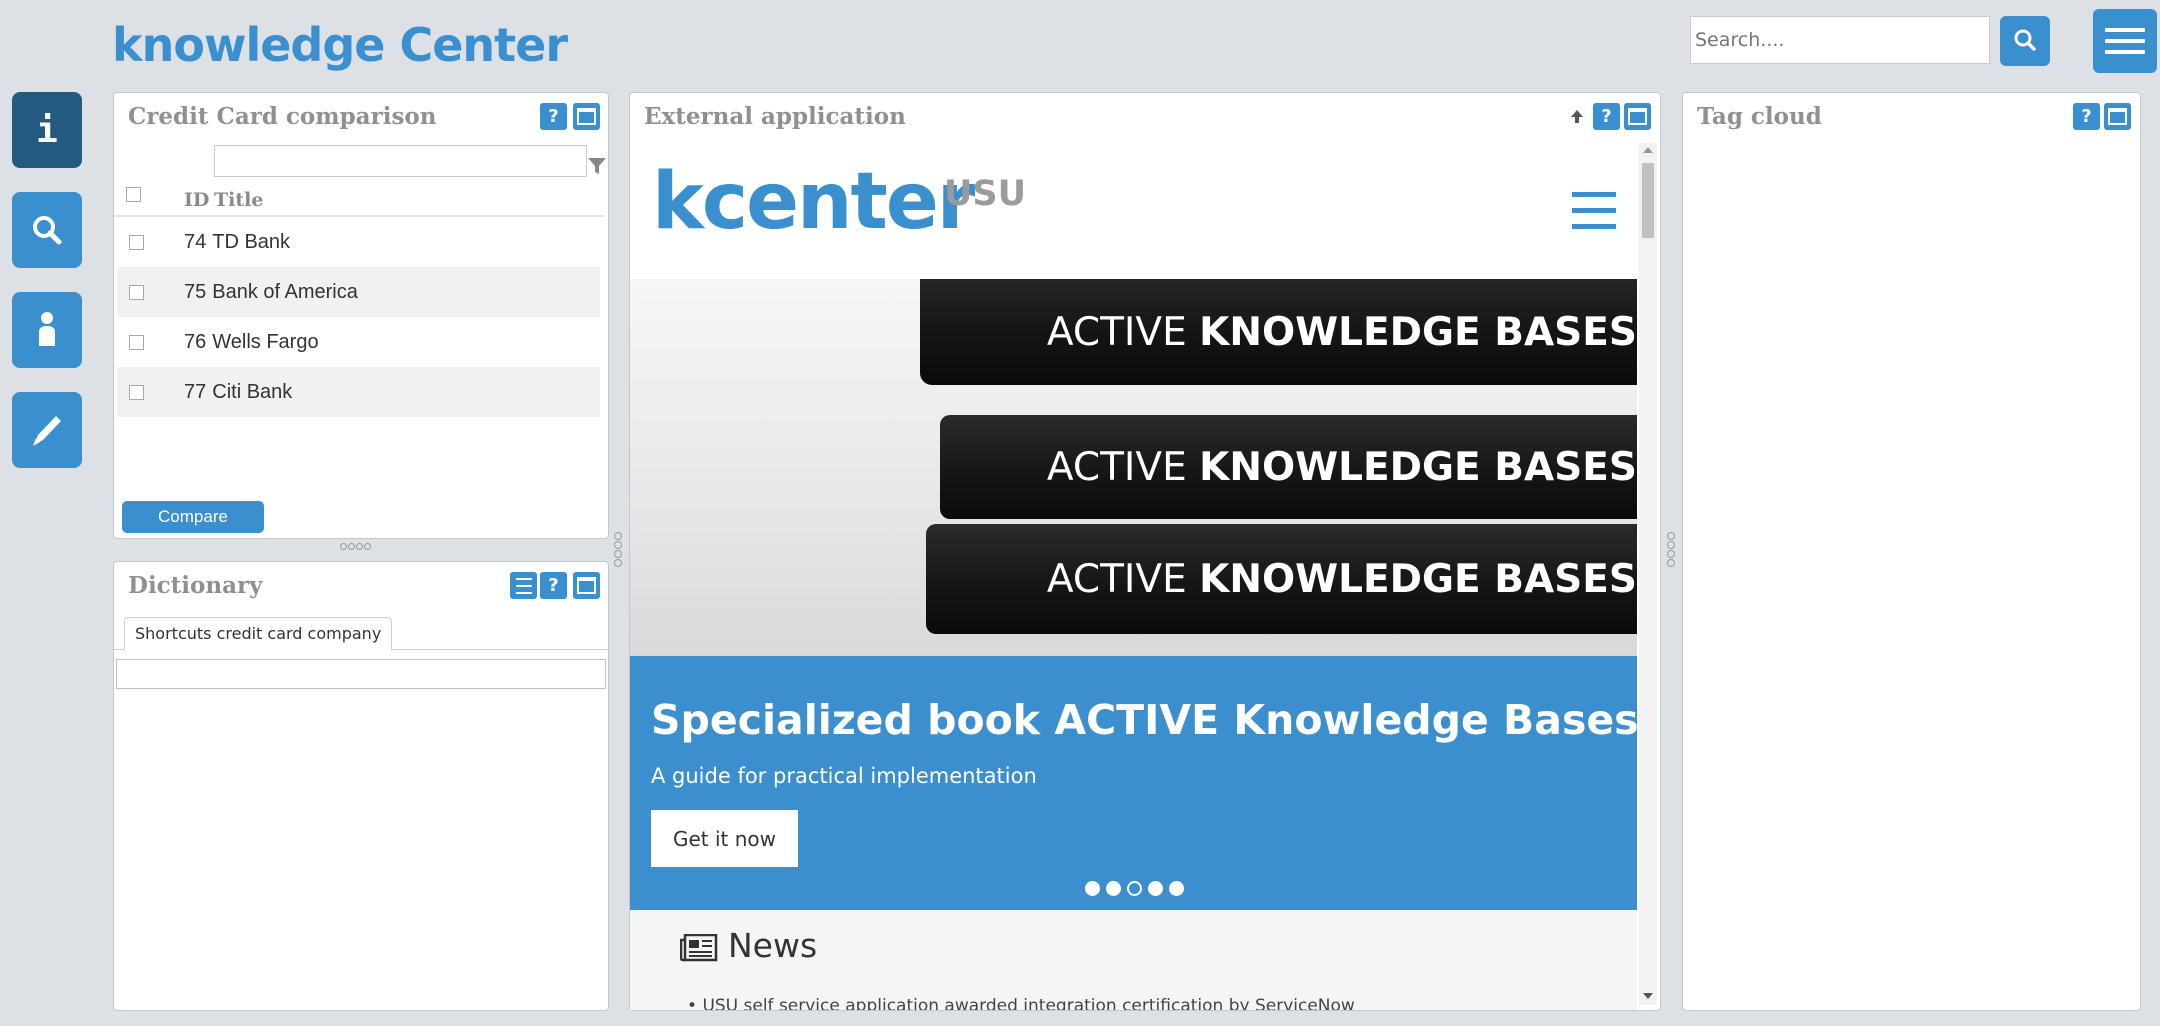 The image size is (2160, 1026). Describe the element at coordinates (195, 291) in the screenshot. I see `row-id: 75` at that location.